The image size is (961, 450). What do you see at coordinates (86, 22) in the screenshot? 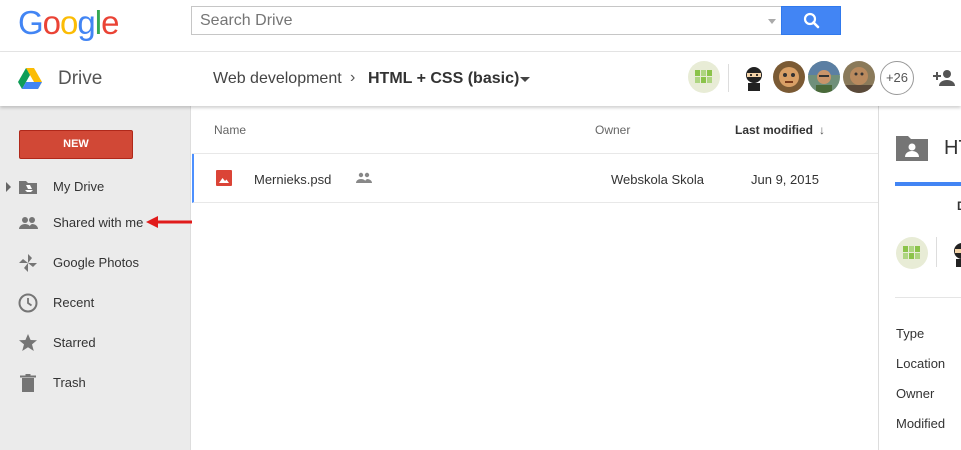
I see `logo-letter: g` at bounding box center [86, 22].